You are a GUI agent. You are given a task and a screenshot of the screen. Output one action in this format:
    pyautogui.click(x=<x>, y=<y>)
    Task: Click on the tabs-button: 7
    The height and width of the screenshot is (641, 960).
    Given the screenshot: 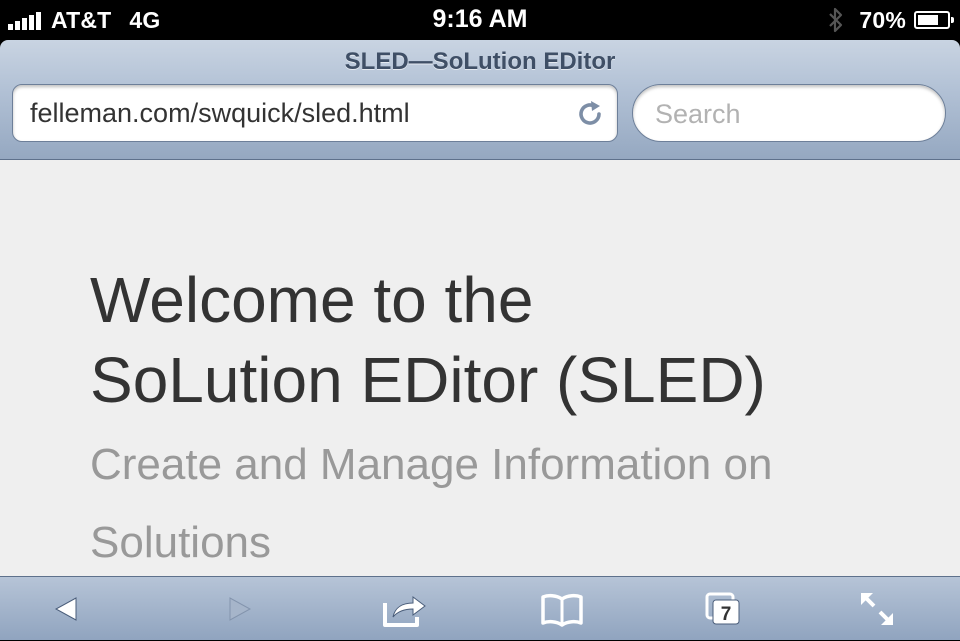 What is the action you would take?
    pyautogui.click(x=723, y=609)
    